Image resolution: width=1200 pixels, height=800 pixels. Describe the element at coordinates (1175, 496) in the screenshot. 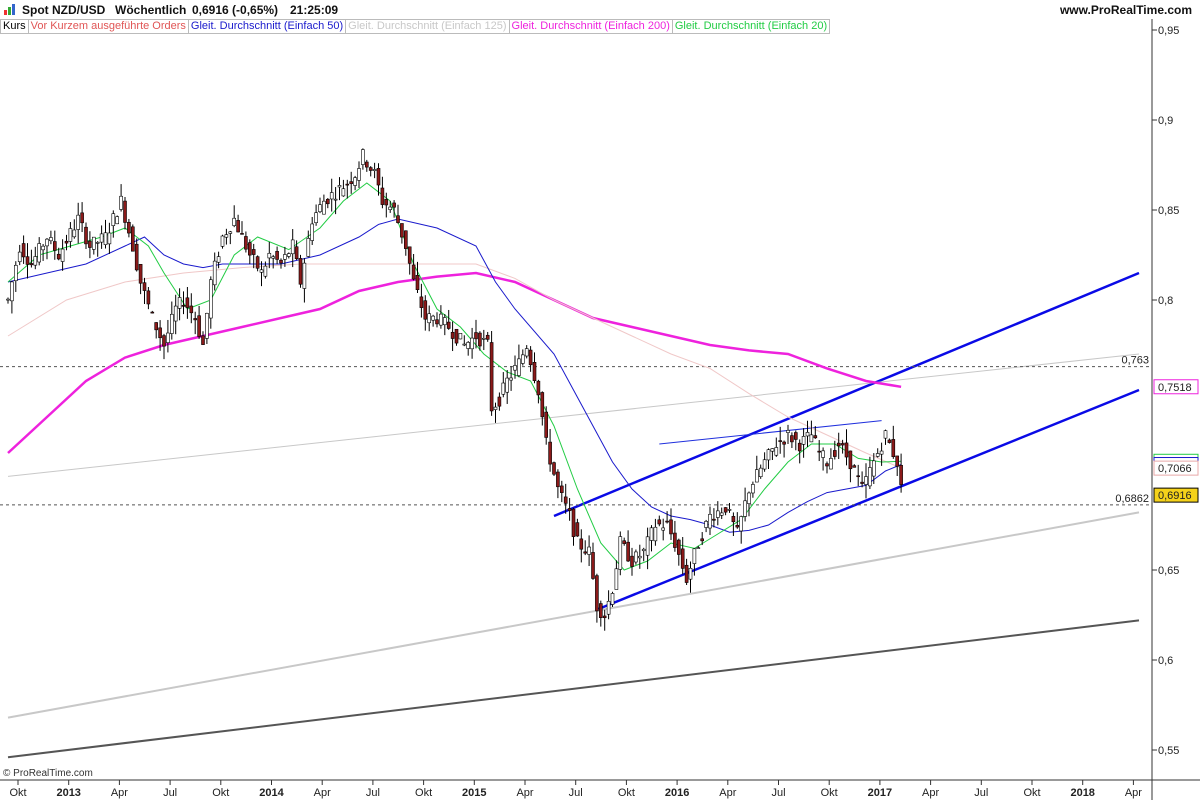

I see `price-tag-label: 0,6916` at that location.